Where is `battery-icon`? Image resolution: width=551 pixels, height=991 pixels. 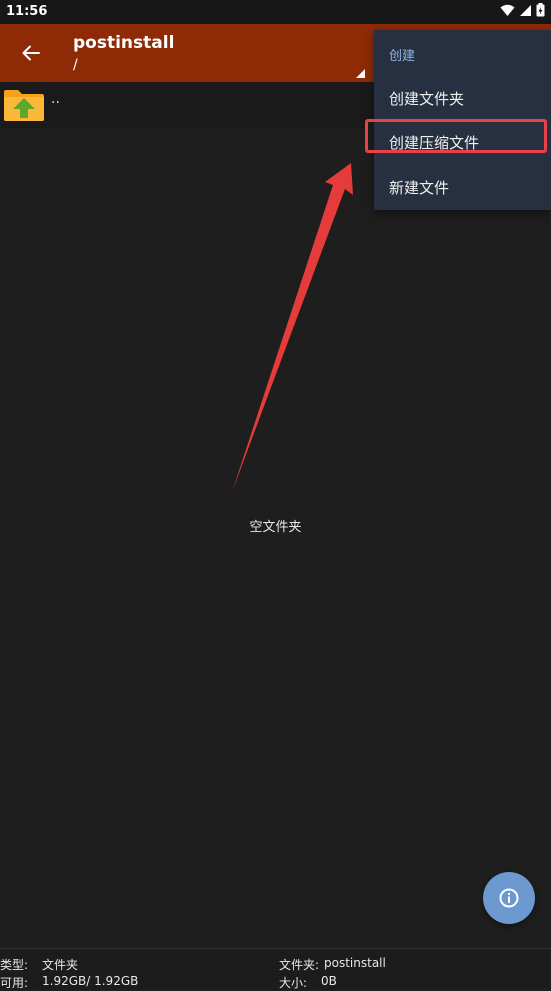 battery-icon is located at coordinates (540, 10).